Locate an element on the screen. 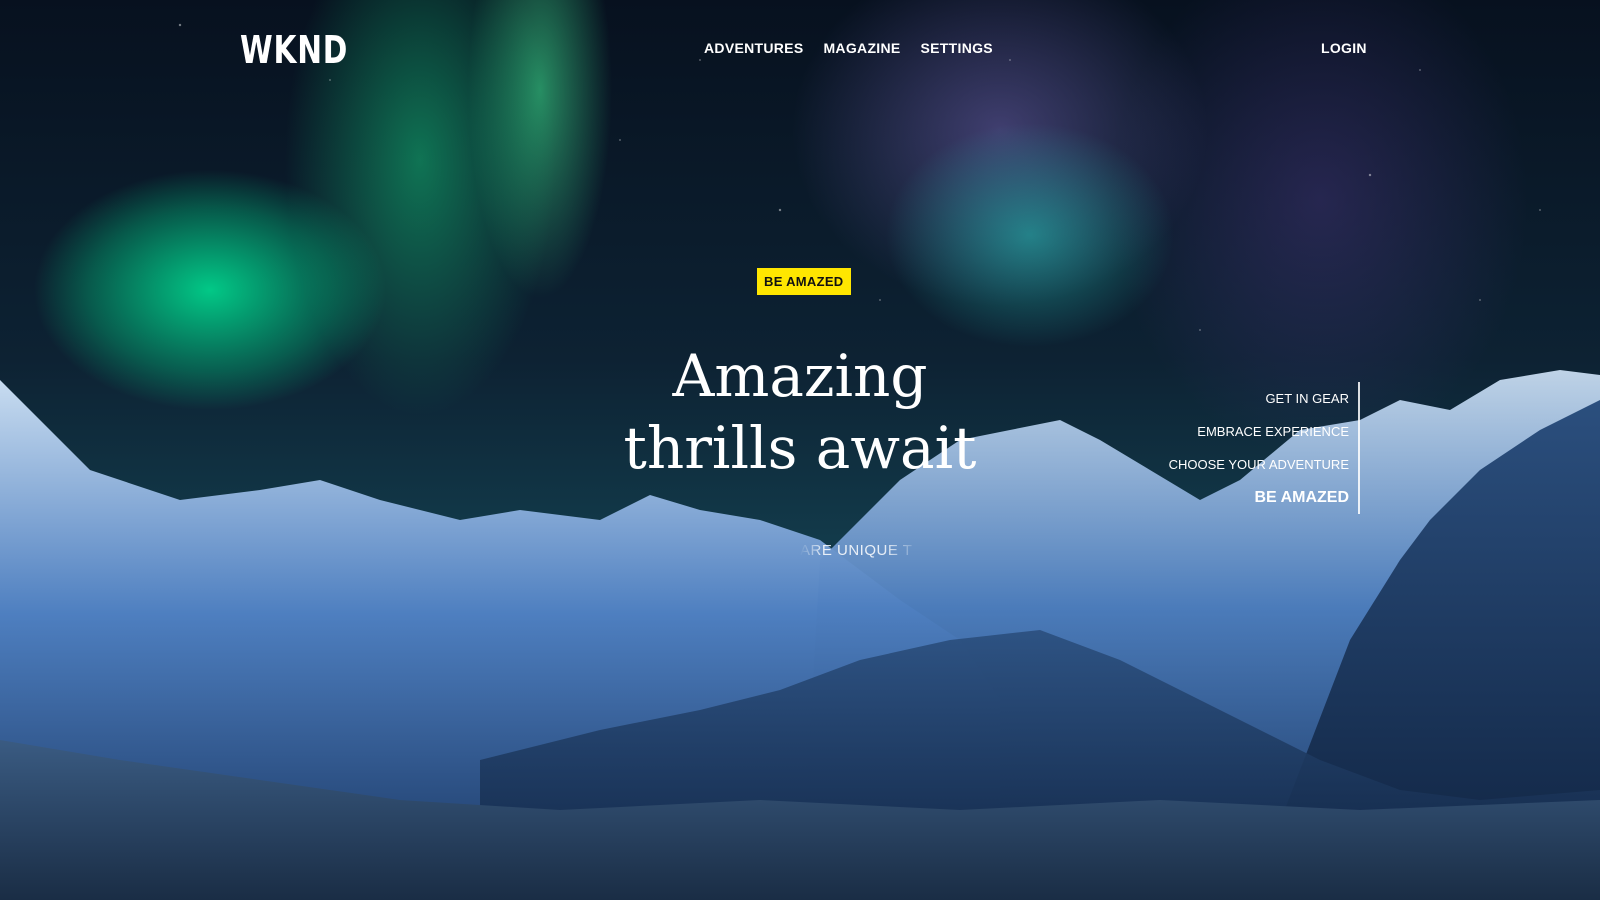 The height and width of the screenshot is (900, 1600). carousel-item-be-amazed: BE AMAZED is located at coordinates (1307, 497).